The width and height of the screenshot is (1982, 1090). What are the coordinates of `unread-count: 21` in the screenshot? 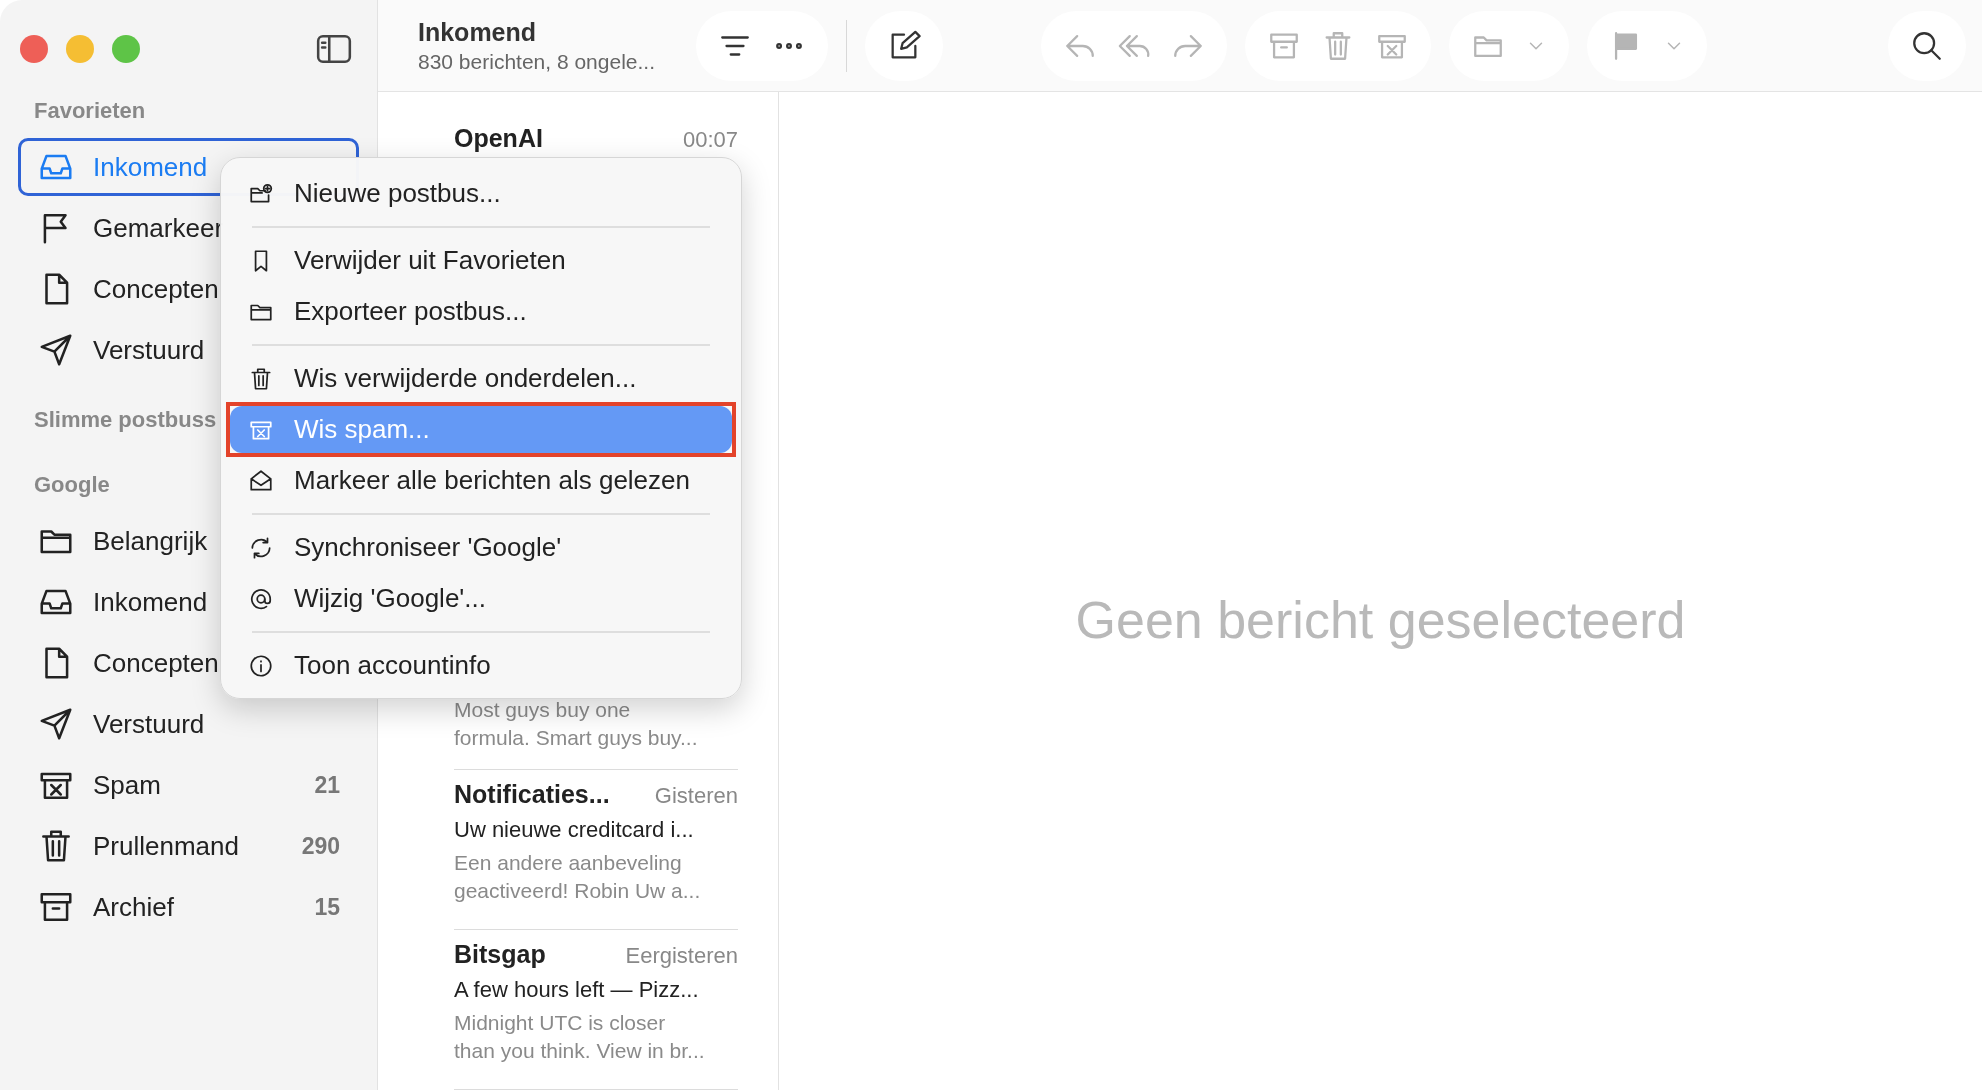 It's located at (327, 785).